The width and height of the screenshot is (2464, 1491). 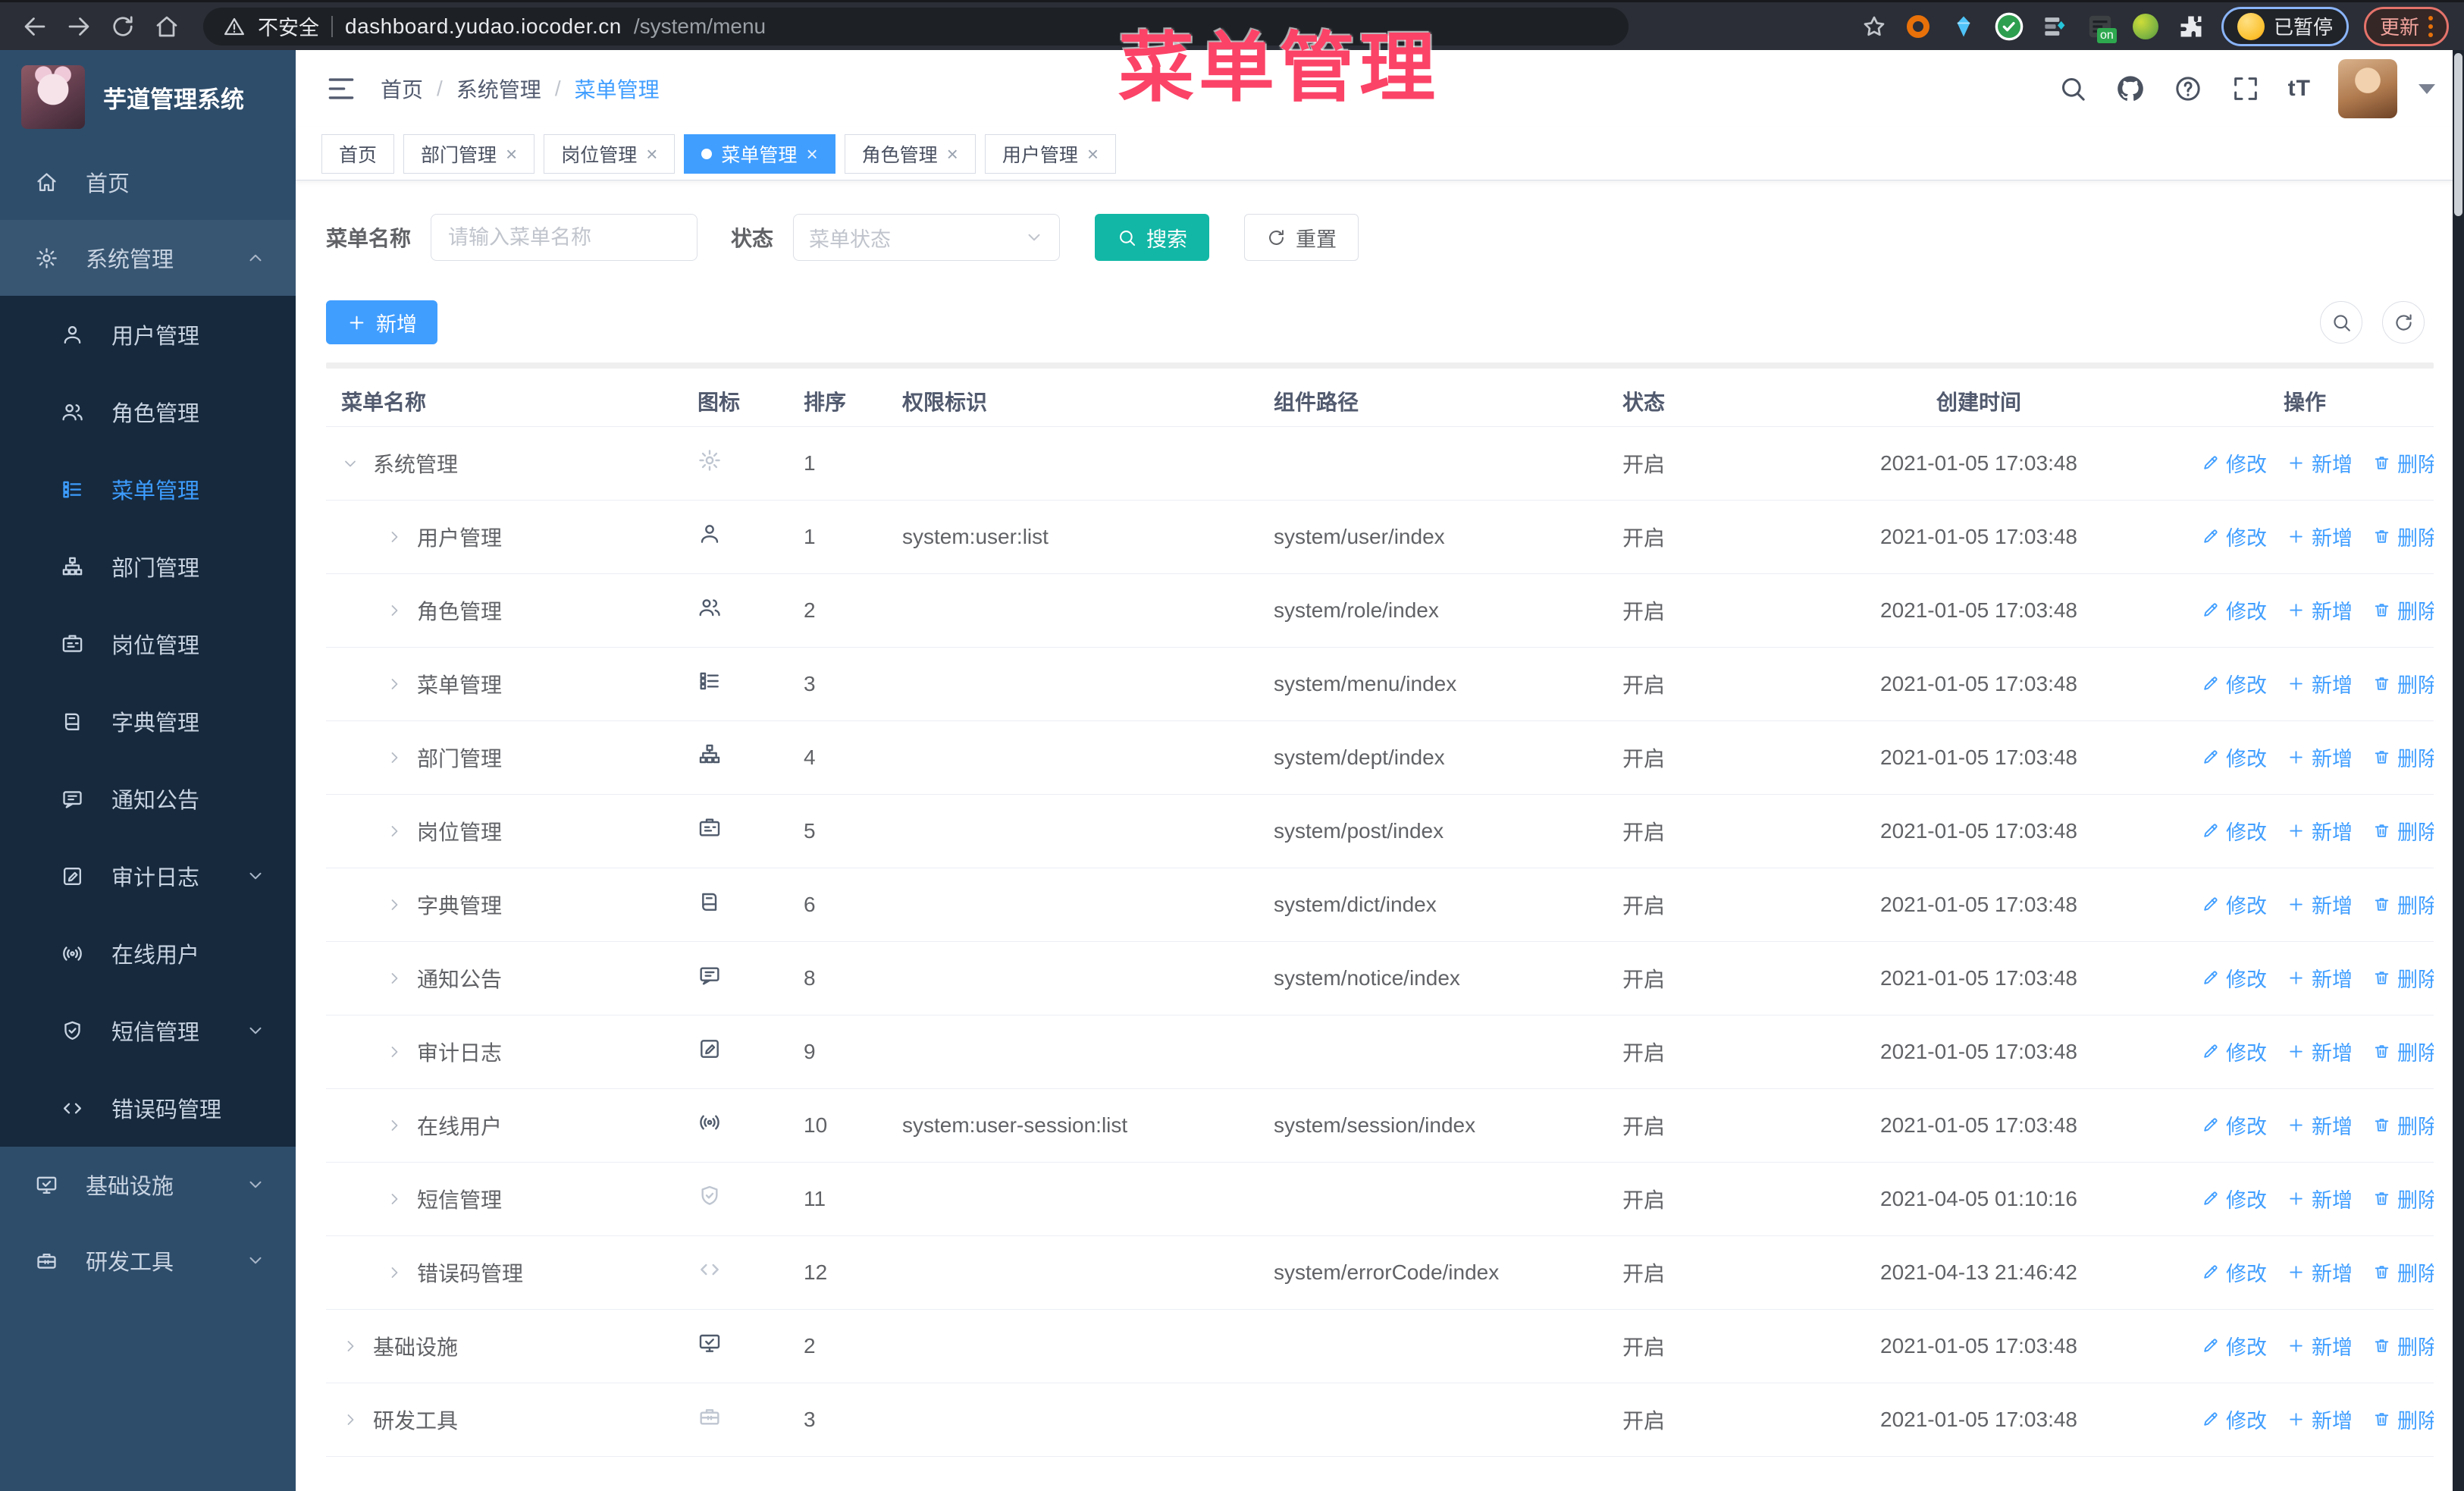 I want to click on sidebar-item-10: 在线用户, so click(x=148, y=953).